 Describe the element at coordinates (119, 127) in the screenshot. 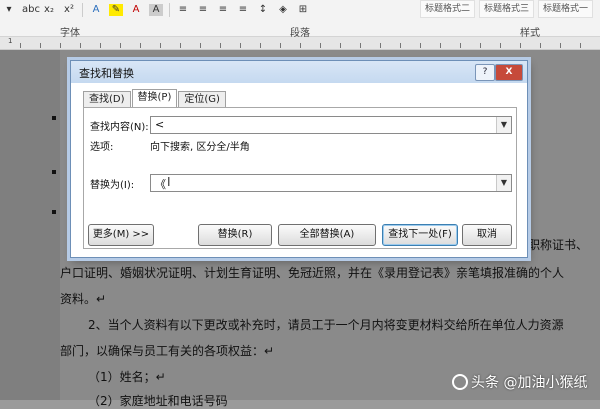

I see `find-what-label: 查找内容(N):` at that location.